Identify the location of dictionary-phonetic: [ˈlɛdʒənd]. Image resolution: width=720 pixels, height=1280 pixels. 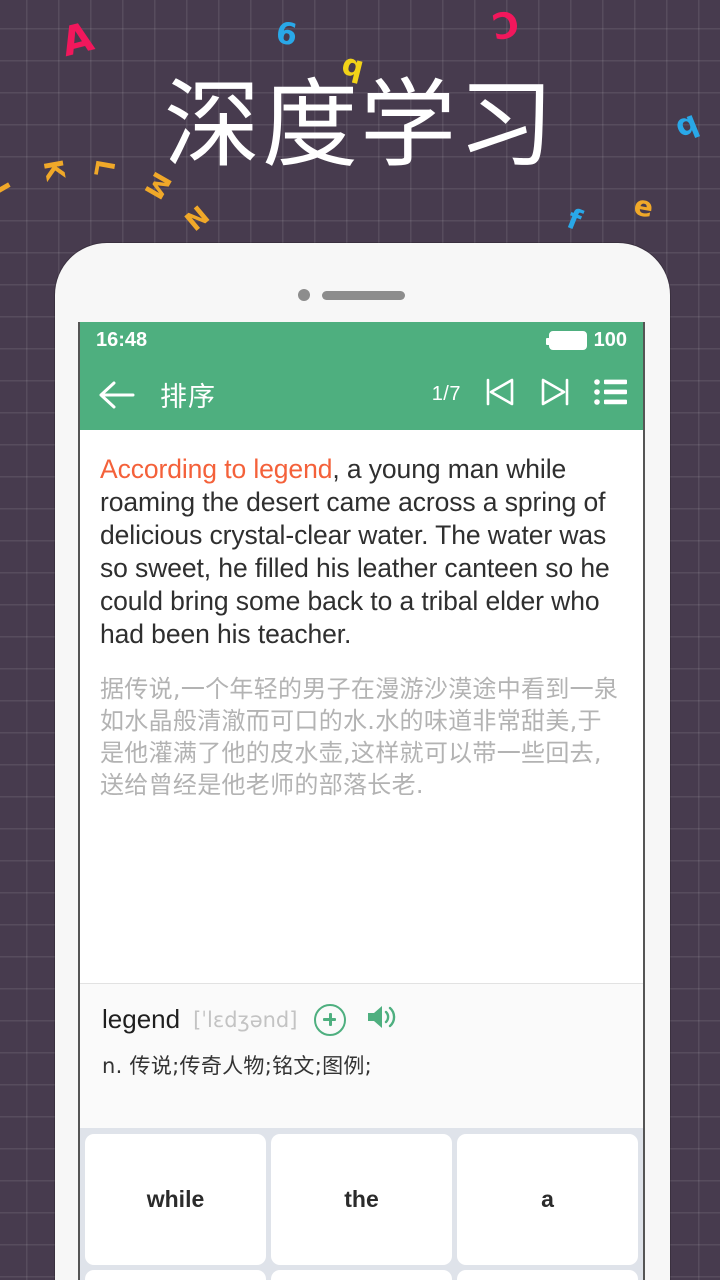
(245, 1019).